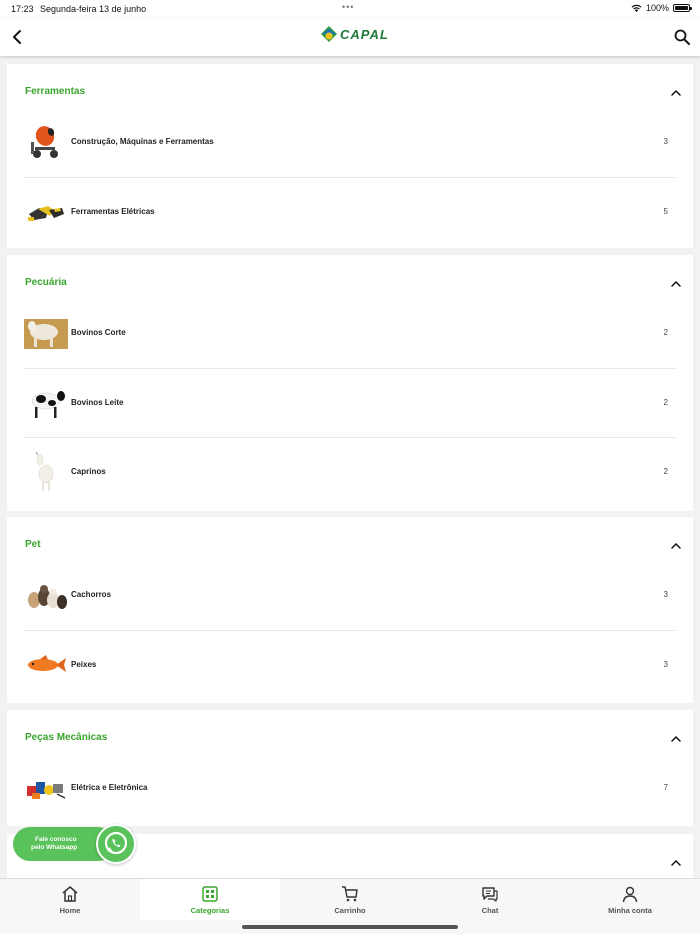 Image resolution: width=700 pixels, height=934 pixels. I want to click on home-icon, so click(70, 894).